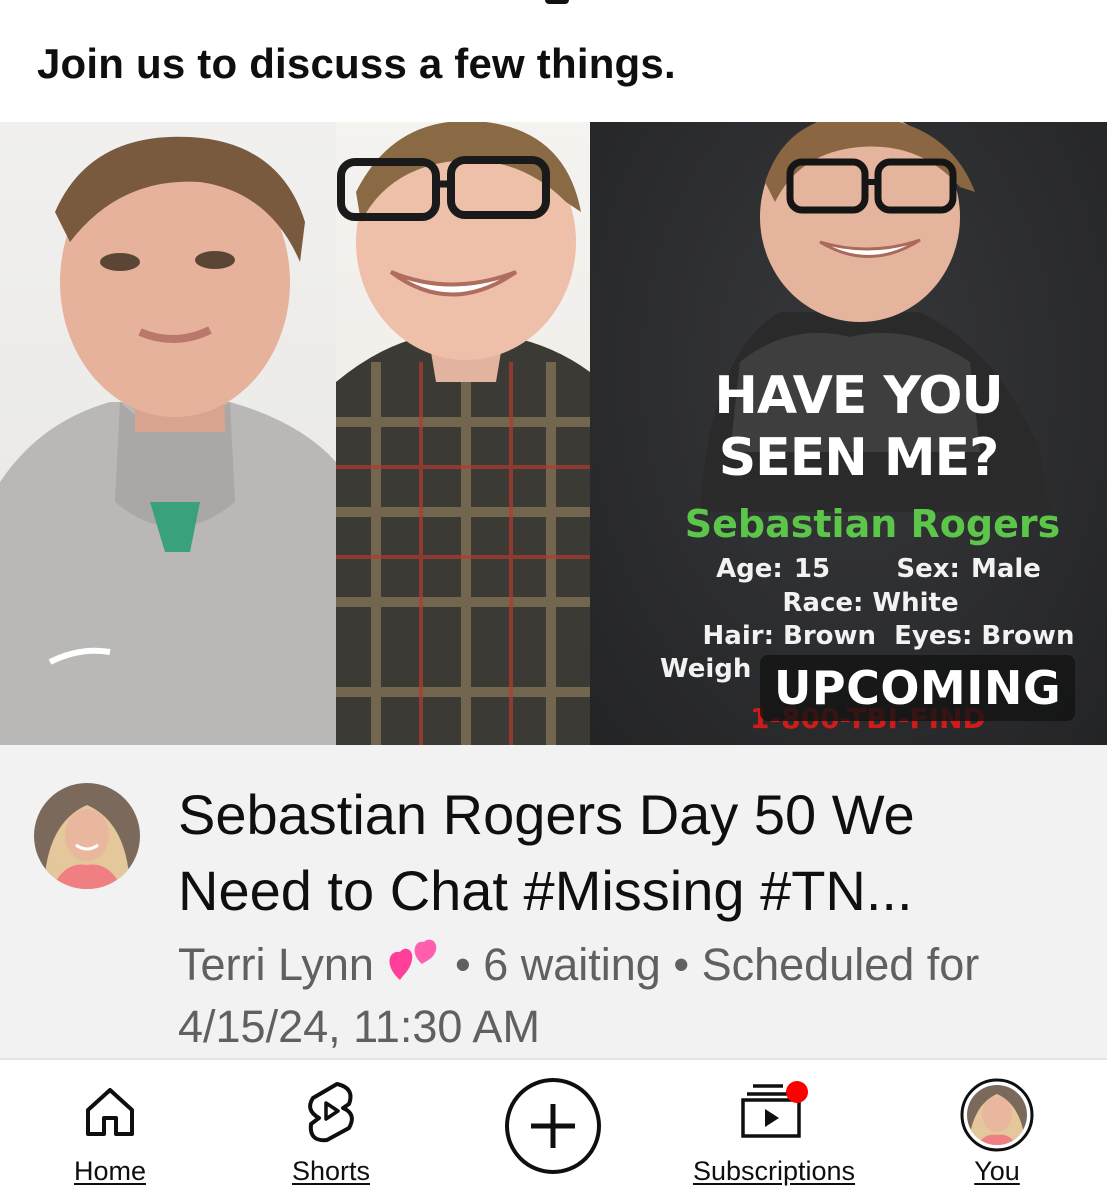 This screenshot has height=1200, width=1107. I want to click on nav-shorts-label: Shorts, so click(331, 1171).